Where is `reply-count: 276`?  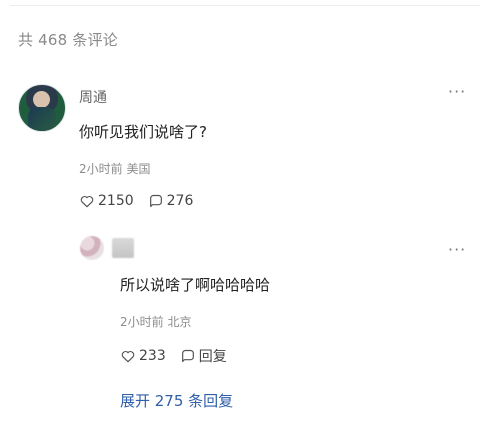 reply-count: 276 is located at coordinates (180, 201).